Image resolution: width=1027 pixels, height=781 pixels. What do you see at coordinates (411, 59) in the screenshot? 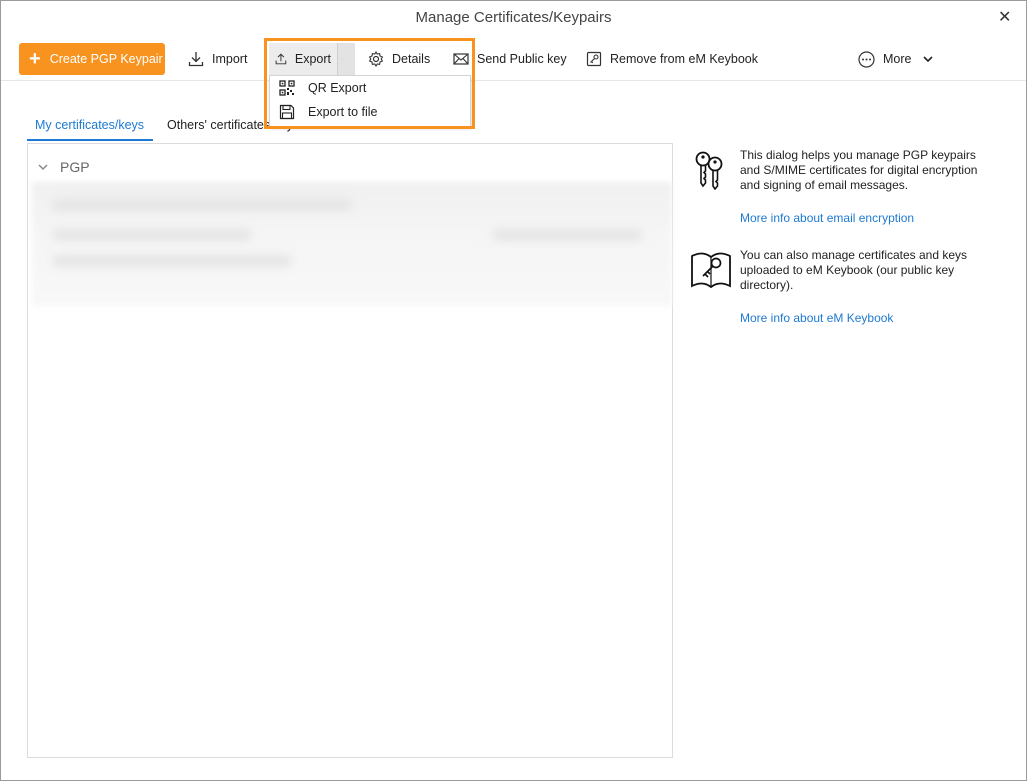
I see `details-label: Details` at bounding box center [411, 59].